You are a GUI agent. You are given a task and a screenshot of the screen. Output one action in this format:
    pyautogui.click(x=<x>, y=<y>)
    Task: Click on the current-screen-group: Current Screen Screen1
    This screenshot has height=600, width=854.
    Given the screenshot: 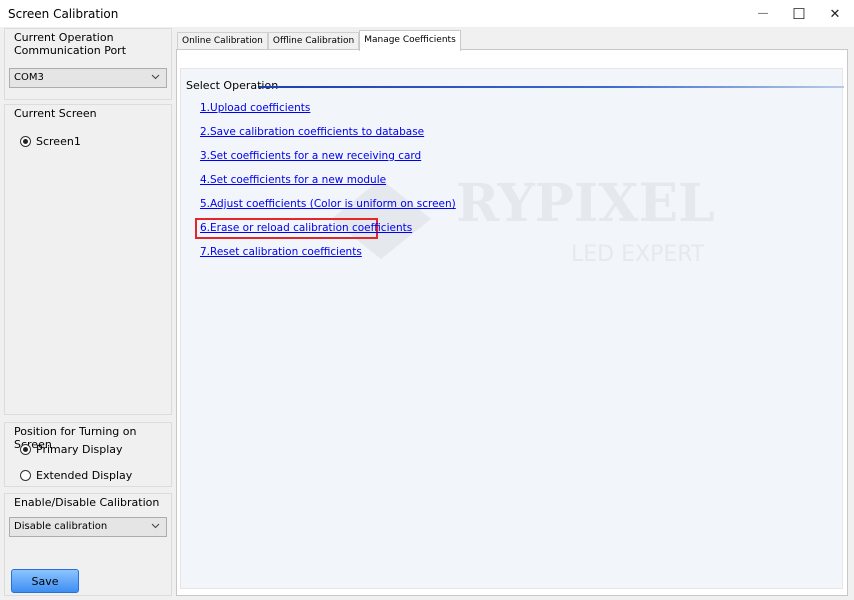 What is the action you would take?
    pyautogui.click(x=88, y=259)
    